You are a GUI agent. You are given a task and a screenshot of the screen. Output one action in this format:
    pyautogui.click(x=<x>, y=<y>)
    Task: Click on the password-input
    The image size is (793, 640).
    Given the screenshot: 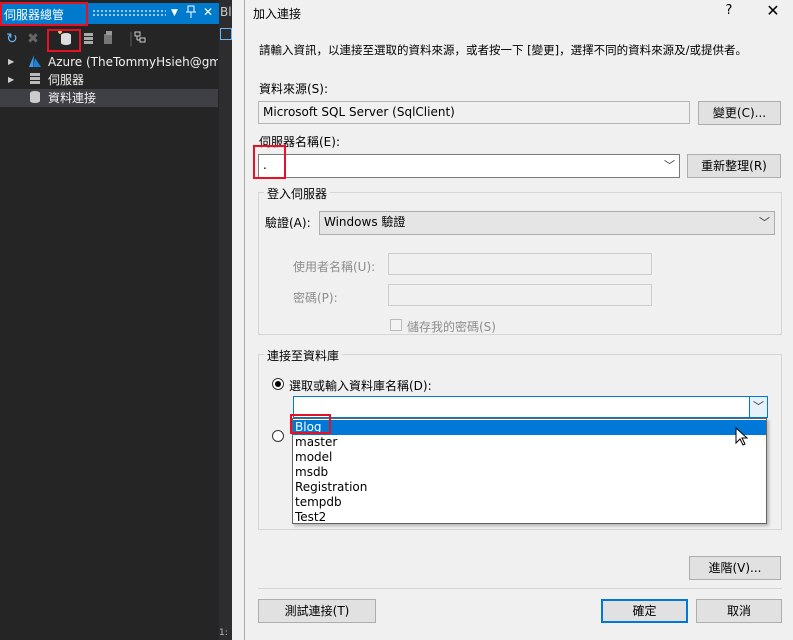 What is the action you would take?
    pyautogui.click(x=520, y=295)
    